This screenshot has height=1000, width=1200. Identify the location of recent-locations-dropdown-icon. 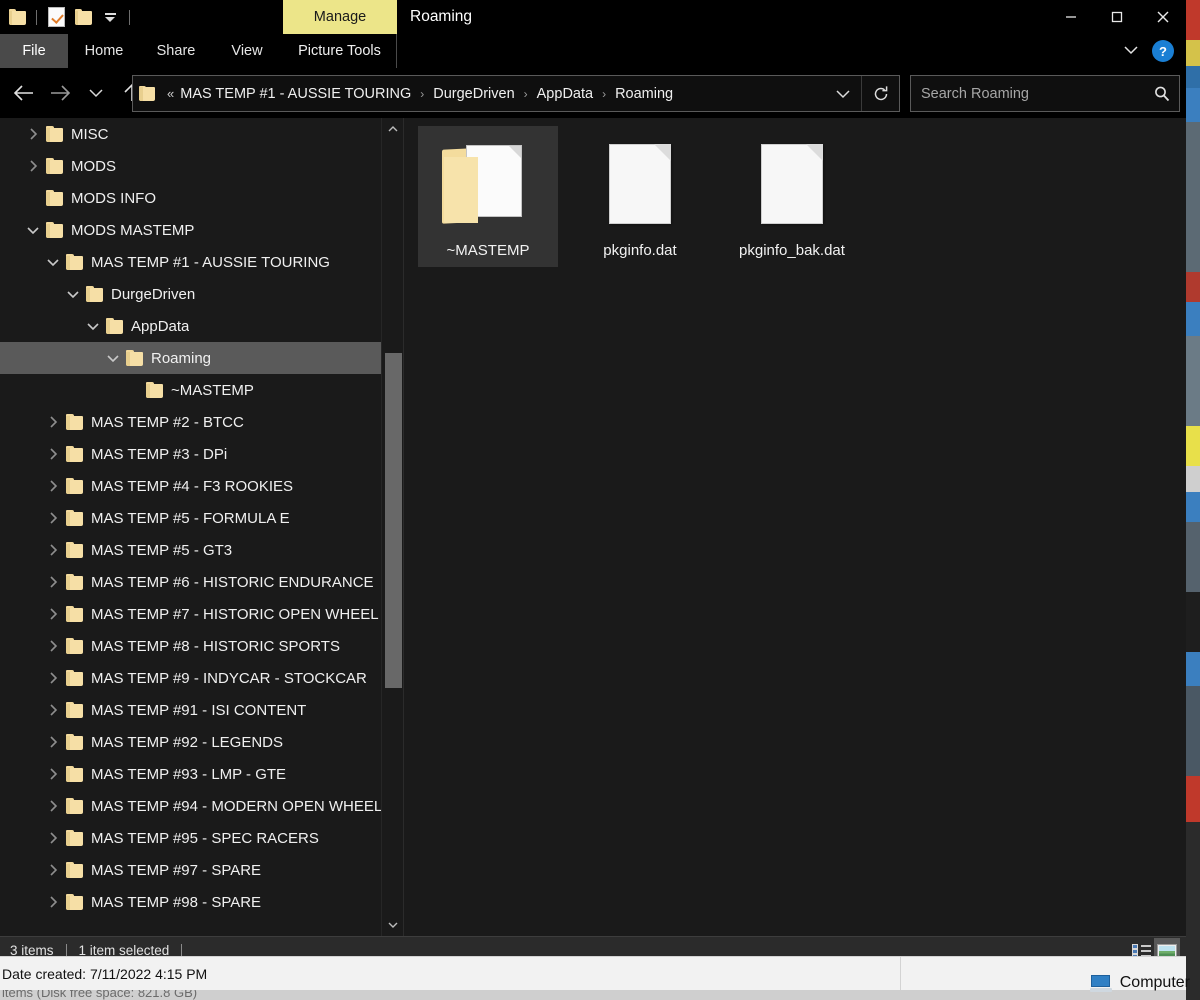
(96, 93).